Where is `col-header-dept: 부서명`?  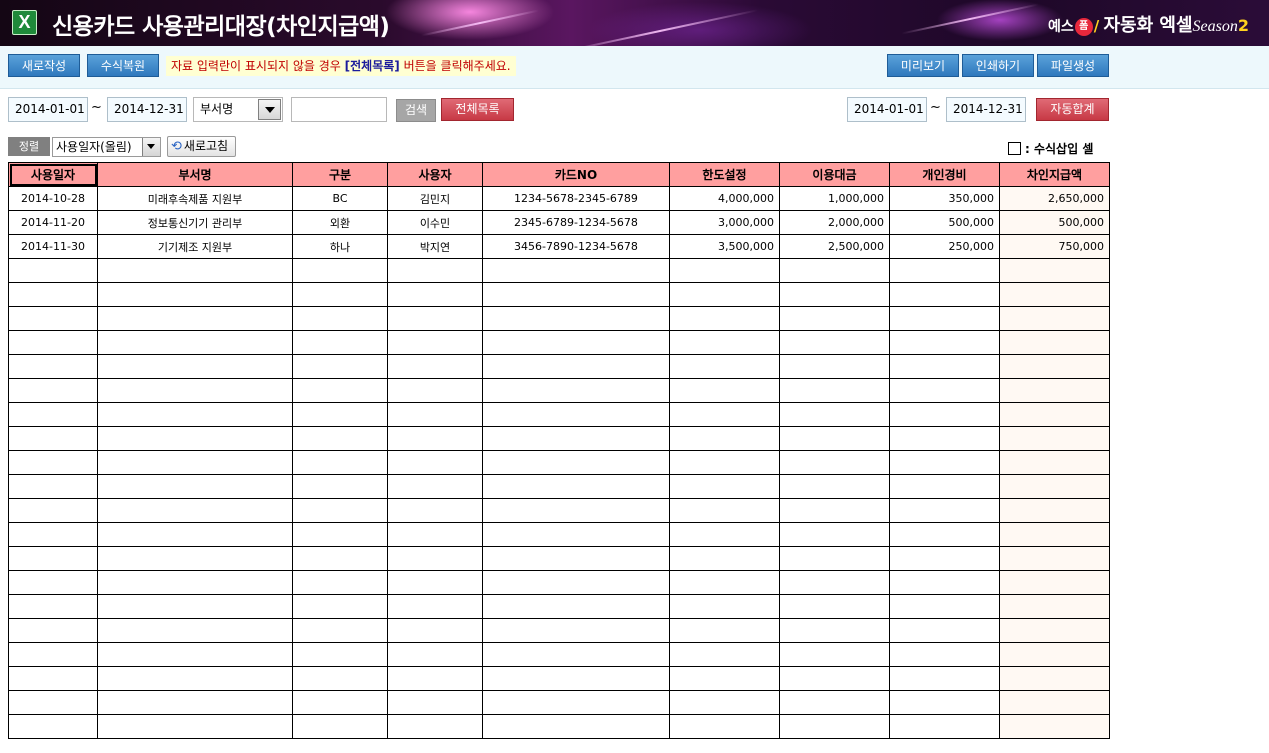 col-header-dept: 부서명 is located at coordinates (195, 174).